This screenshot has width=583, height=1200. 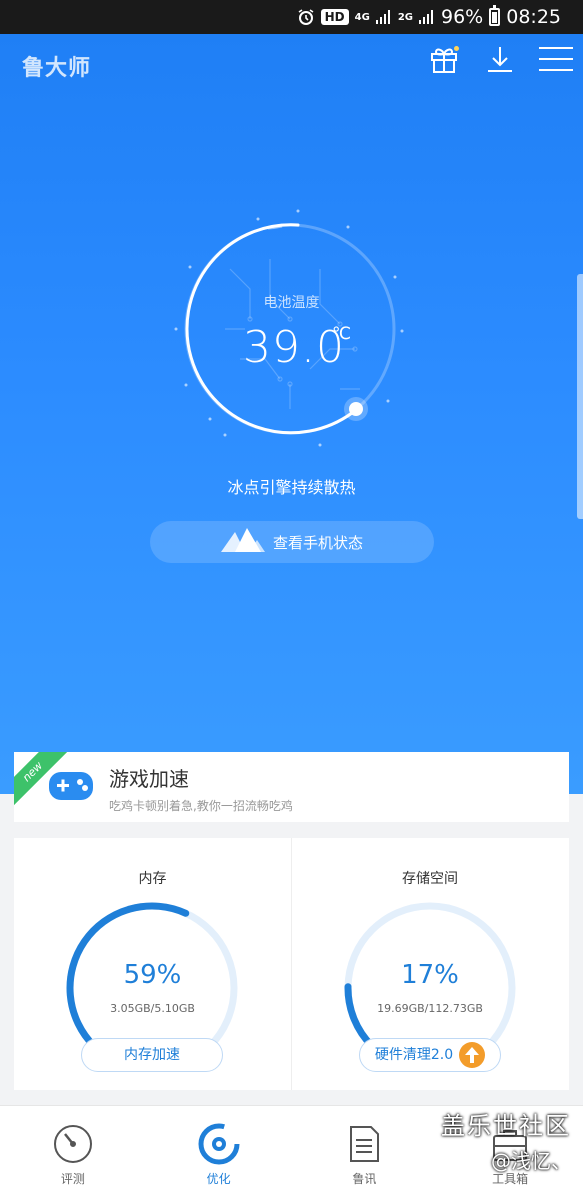 What do you see at coordinates (456, 48) in the screenshot?
I see `notification-dot` at bounding box center [456, 48].